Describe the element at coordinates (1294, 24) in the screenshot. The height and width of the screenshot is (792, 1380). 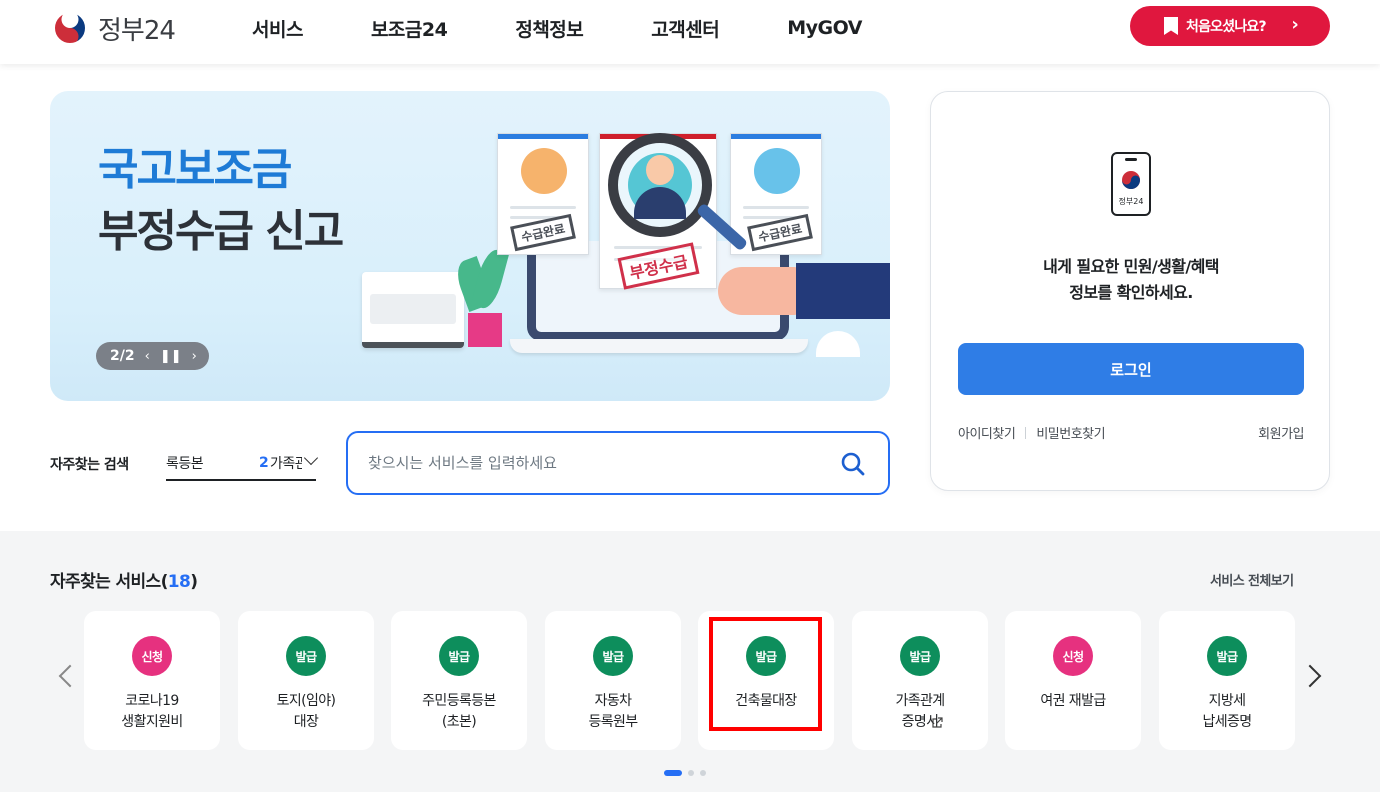
I see `chevron-right-icon: ›` at that location.